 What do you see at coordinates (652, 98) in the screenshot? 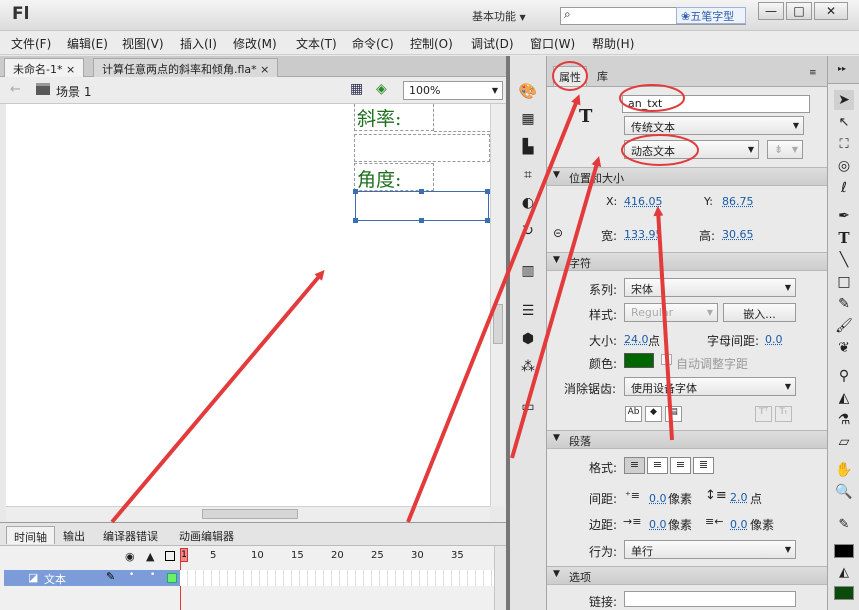
I see `annotation-circle-instance-name` at bounding box center [652, 98].